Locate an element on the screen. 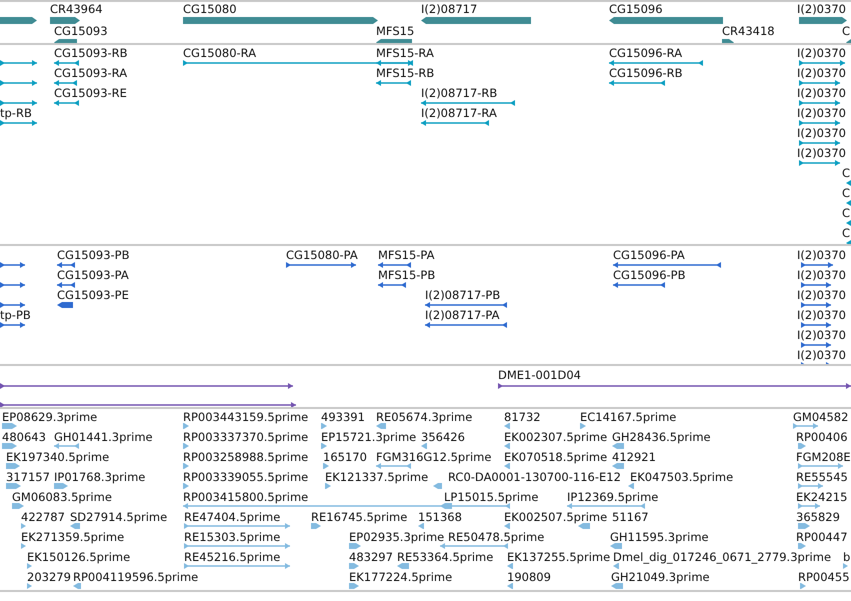 The height and width of the screenshot is (601, 851). est-label: EK177224.5prime is located at coordinates (400, 577).